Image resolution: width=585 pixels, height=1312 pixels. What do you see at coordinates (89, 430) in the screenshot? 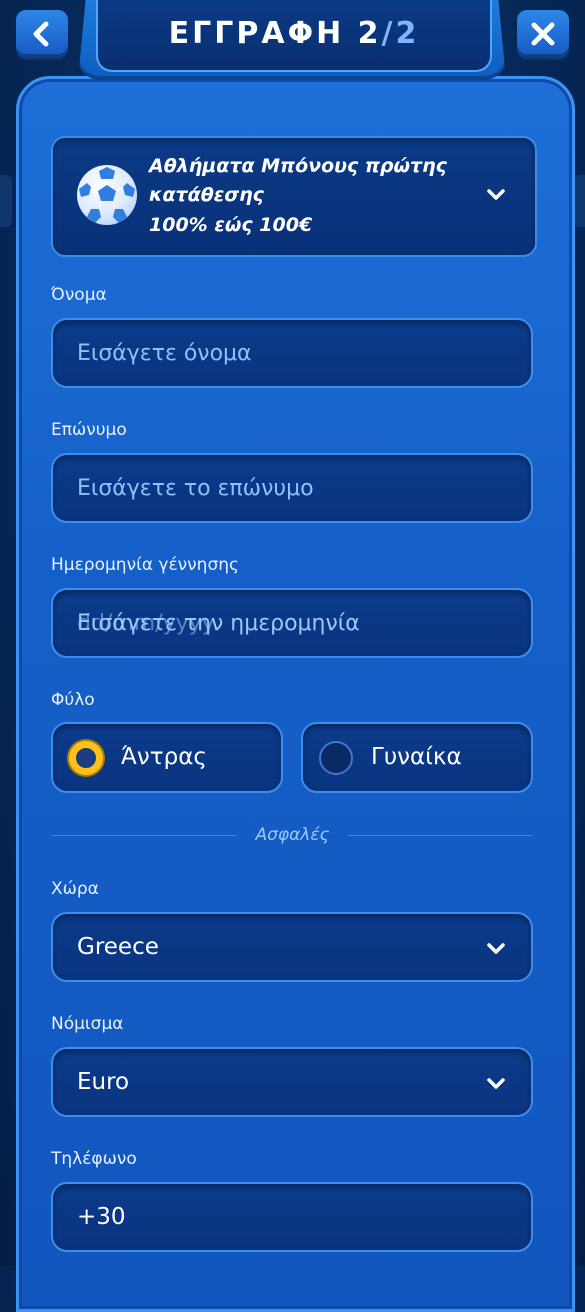
I see `last-name-label: Επώνυμο` at bounding box center [89, 430].